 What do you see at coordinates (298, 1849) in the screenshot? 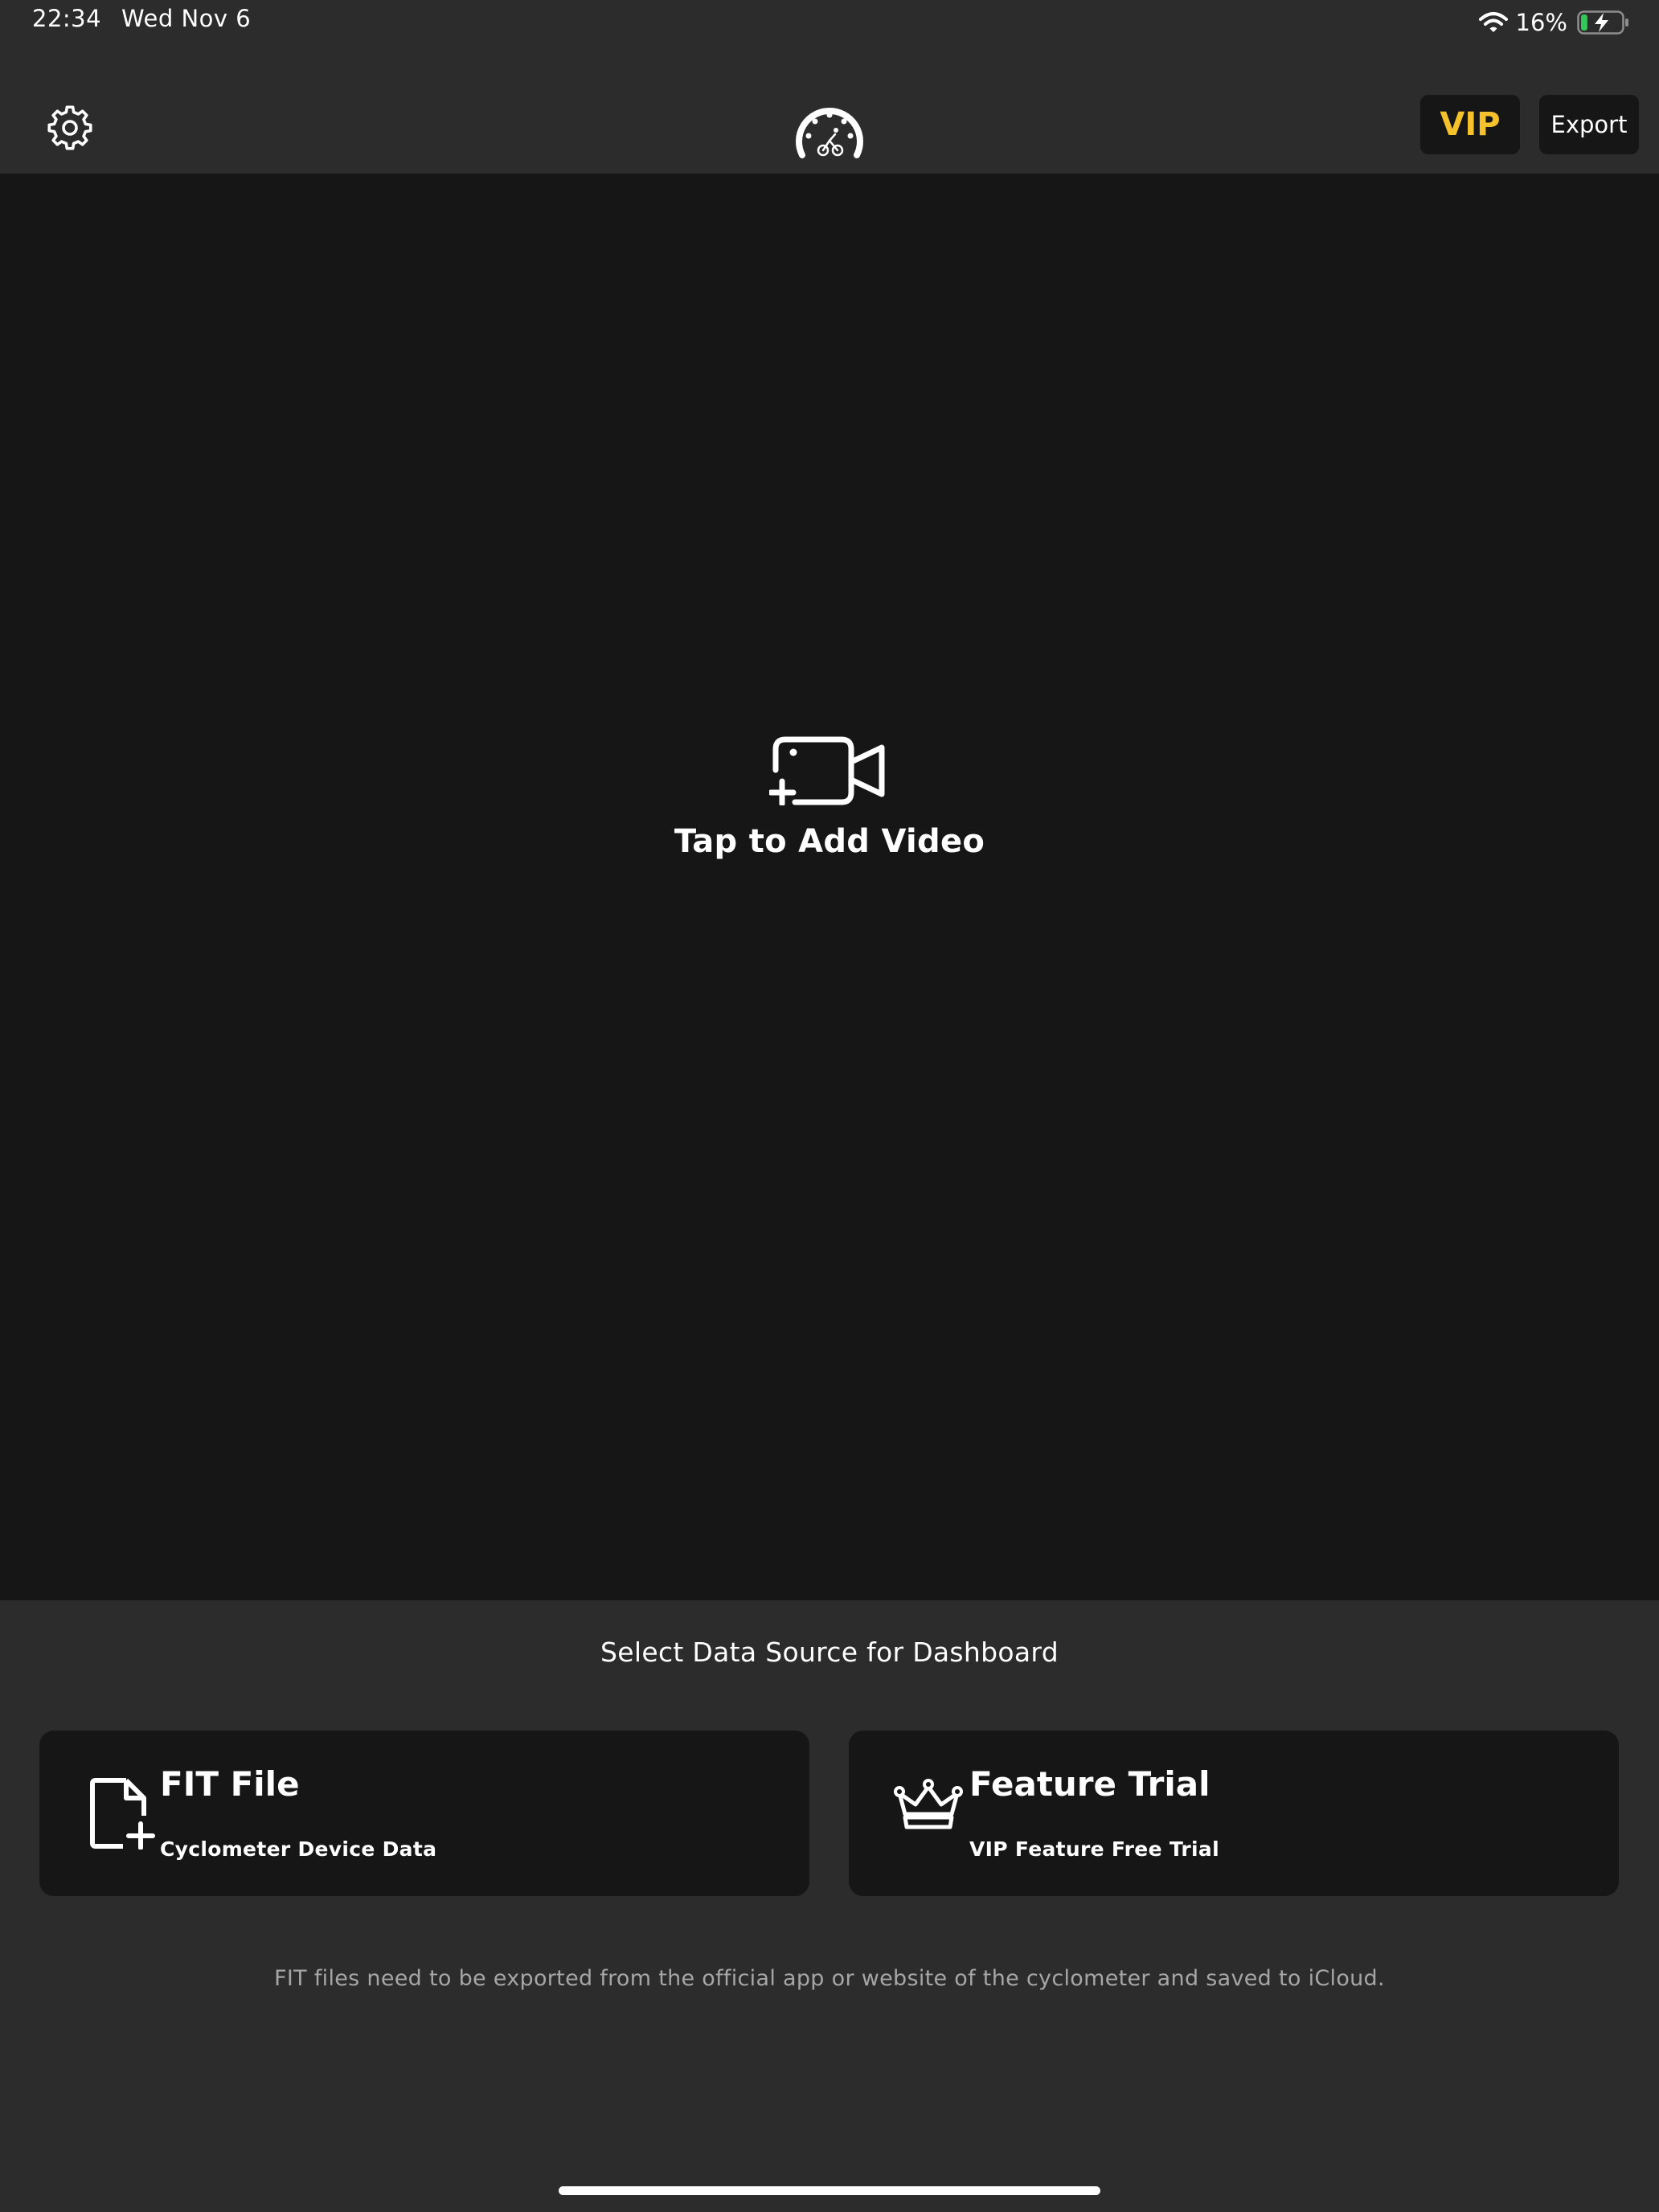
I see `card-subtitle: Cyclometer Device Data` at bounding box center [298, 1849].